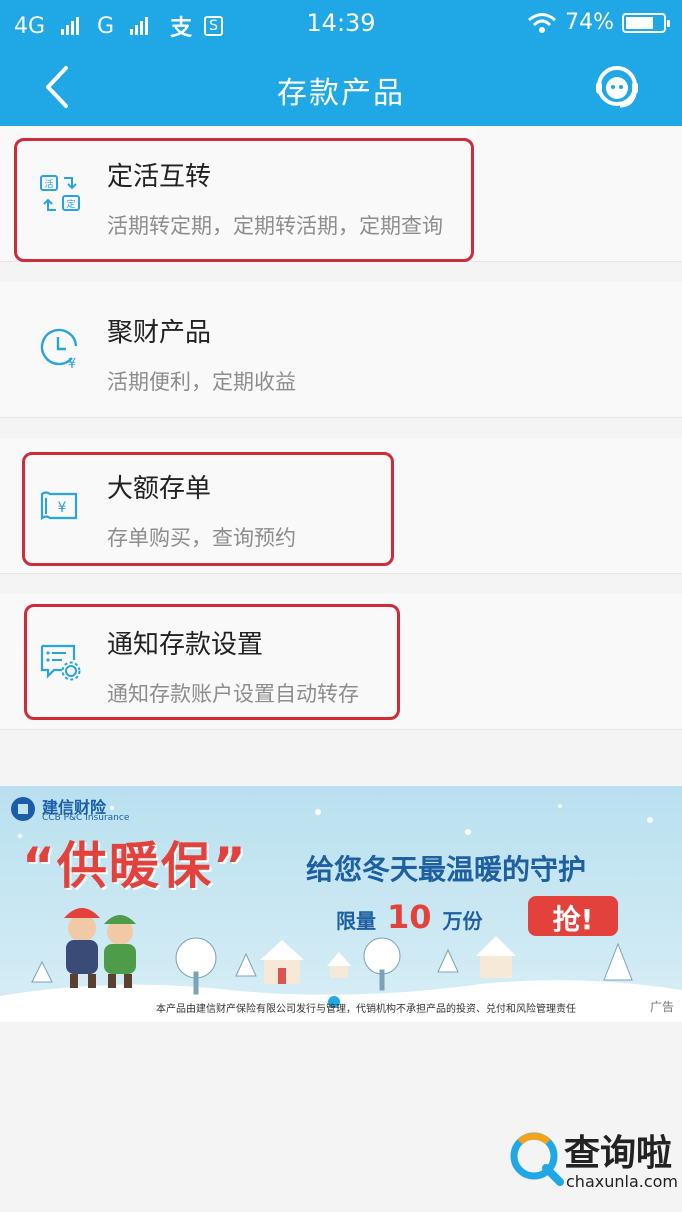 The height and width of the screenshot is (1212, 682). Describe the element at coordinates (573, 917) in the screenshot. I see `banner-cta-button: 抢!` at that location.